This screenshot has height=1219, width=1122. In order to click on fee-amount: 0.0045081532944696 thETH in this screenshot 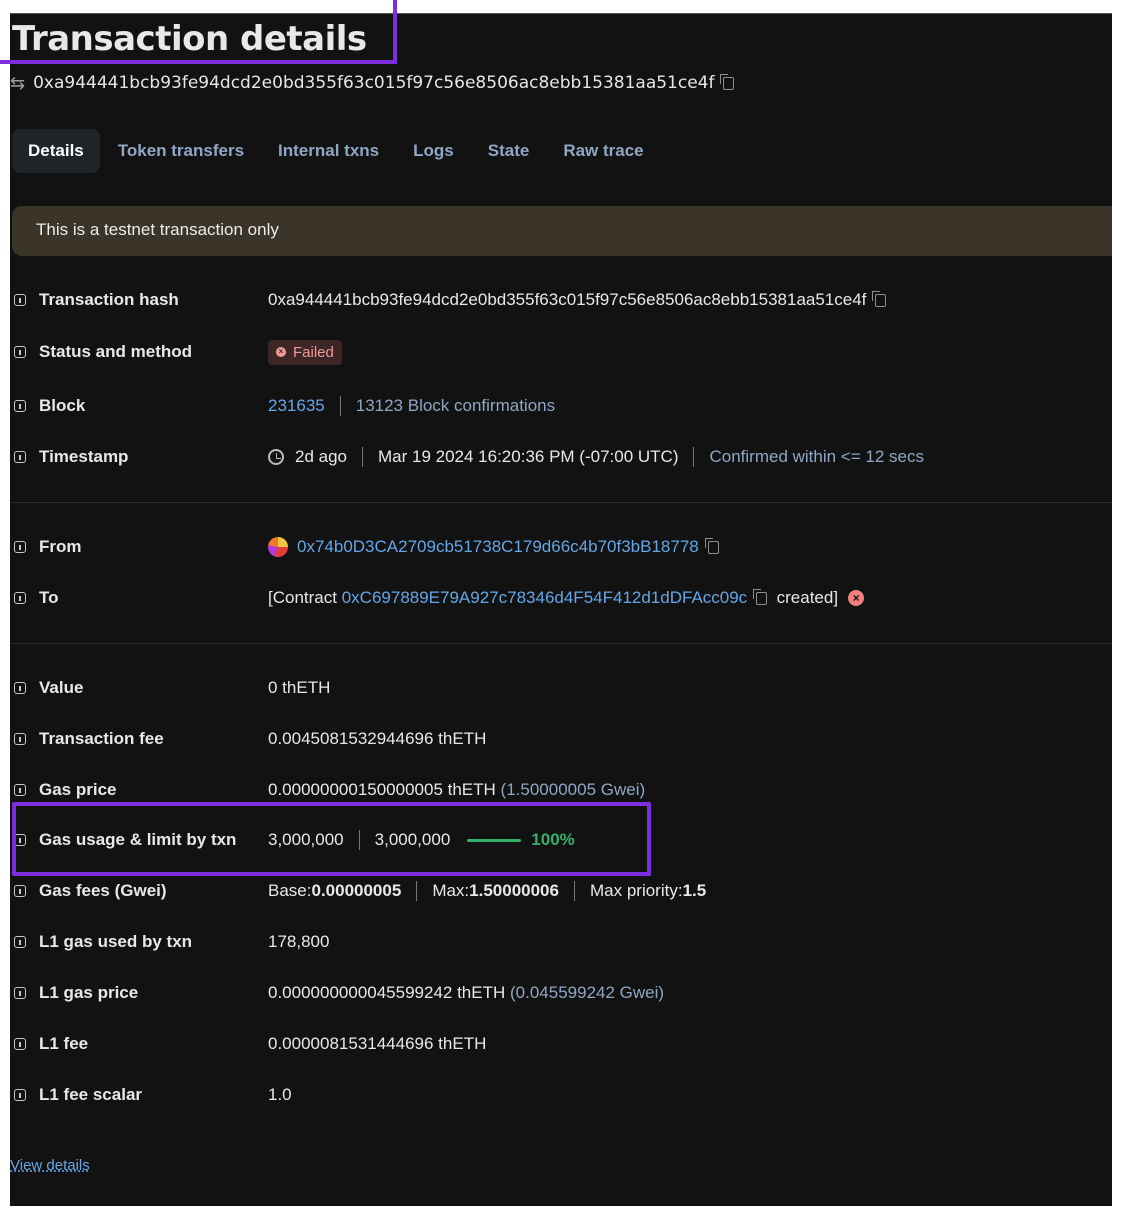, I will do `click(377, 738)`.